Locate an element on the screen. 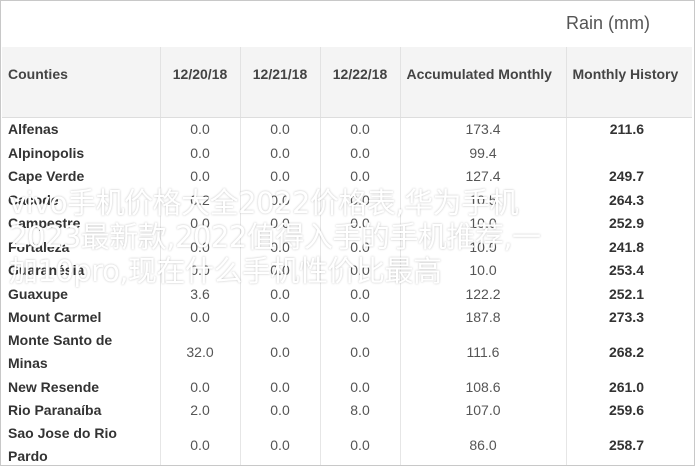 The height and width of the screenshot is (466, 695). date-1-cell: 2.0 is located at coordinates (200, 410).